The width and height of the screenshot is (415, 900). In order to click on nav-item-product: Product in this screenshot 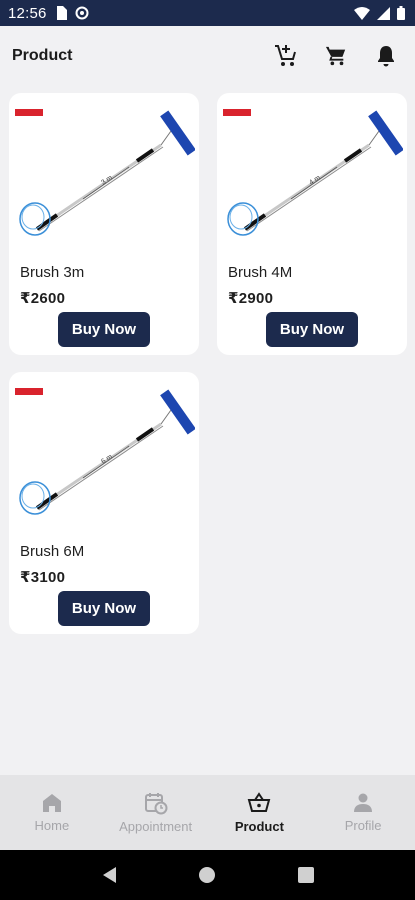, I will do `click(259, 812)`.